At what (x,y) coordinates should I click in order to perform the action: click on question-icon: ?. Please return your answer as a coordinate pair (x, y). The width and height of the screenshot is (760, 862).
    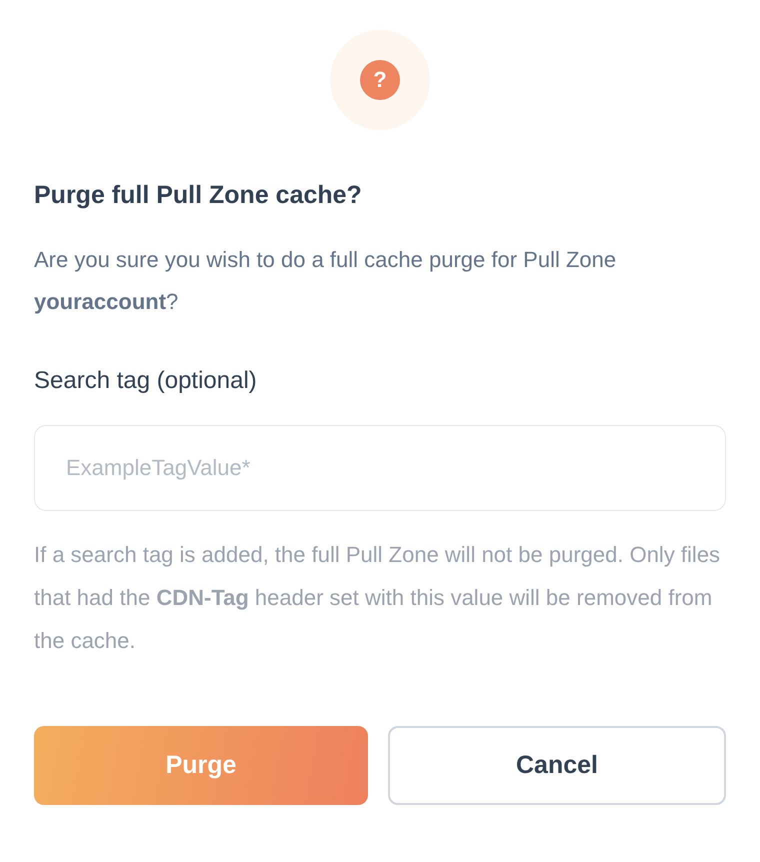
    Looking at the image, I should click on (380, 80).